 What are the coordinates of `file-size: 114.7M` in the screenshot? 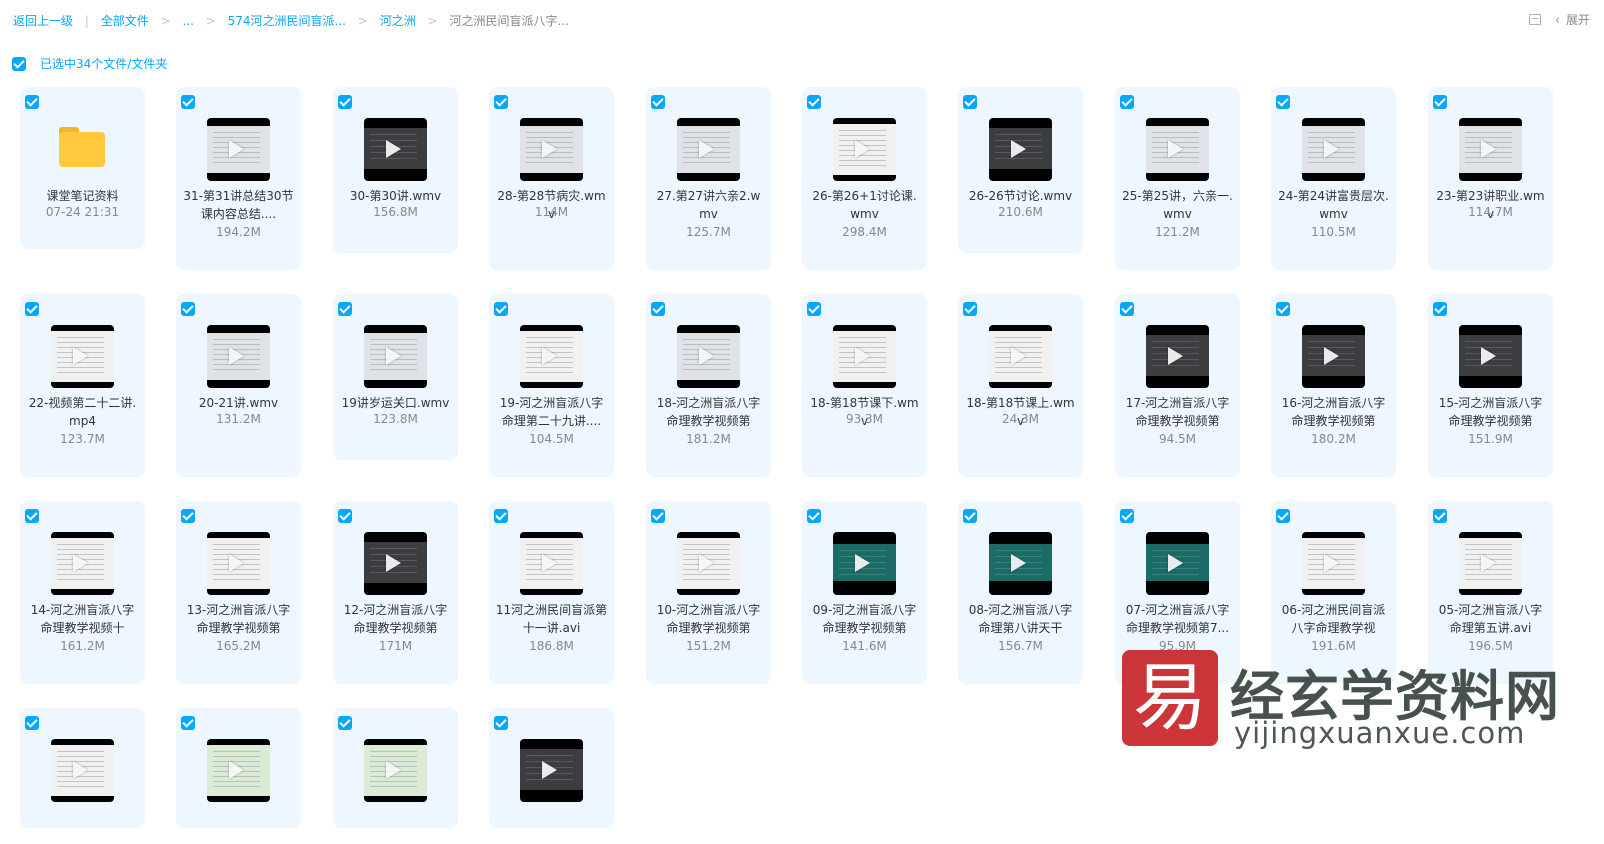 It's located at (1490, 212).